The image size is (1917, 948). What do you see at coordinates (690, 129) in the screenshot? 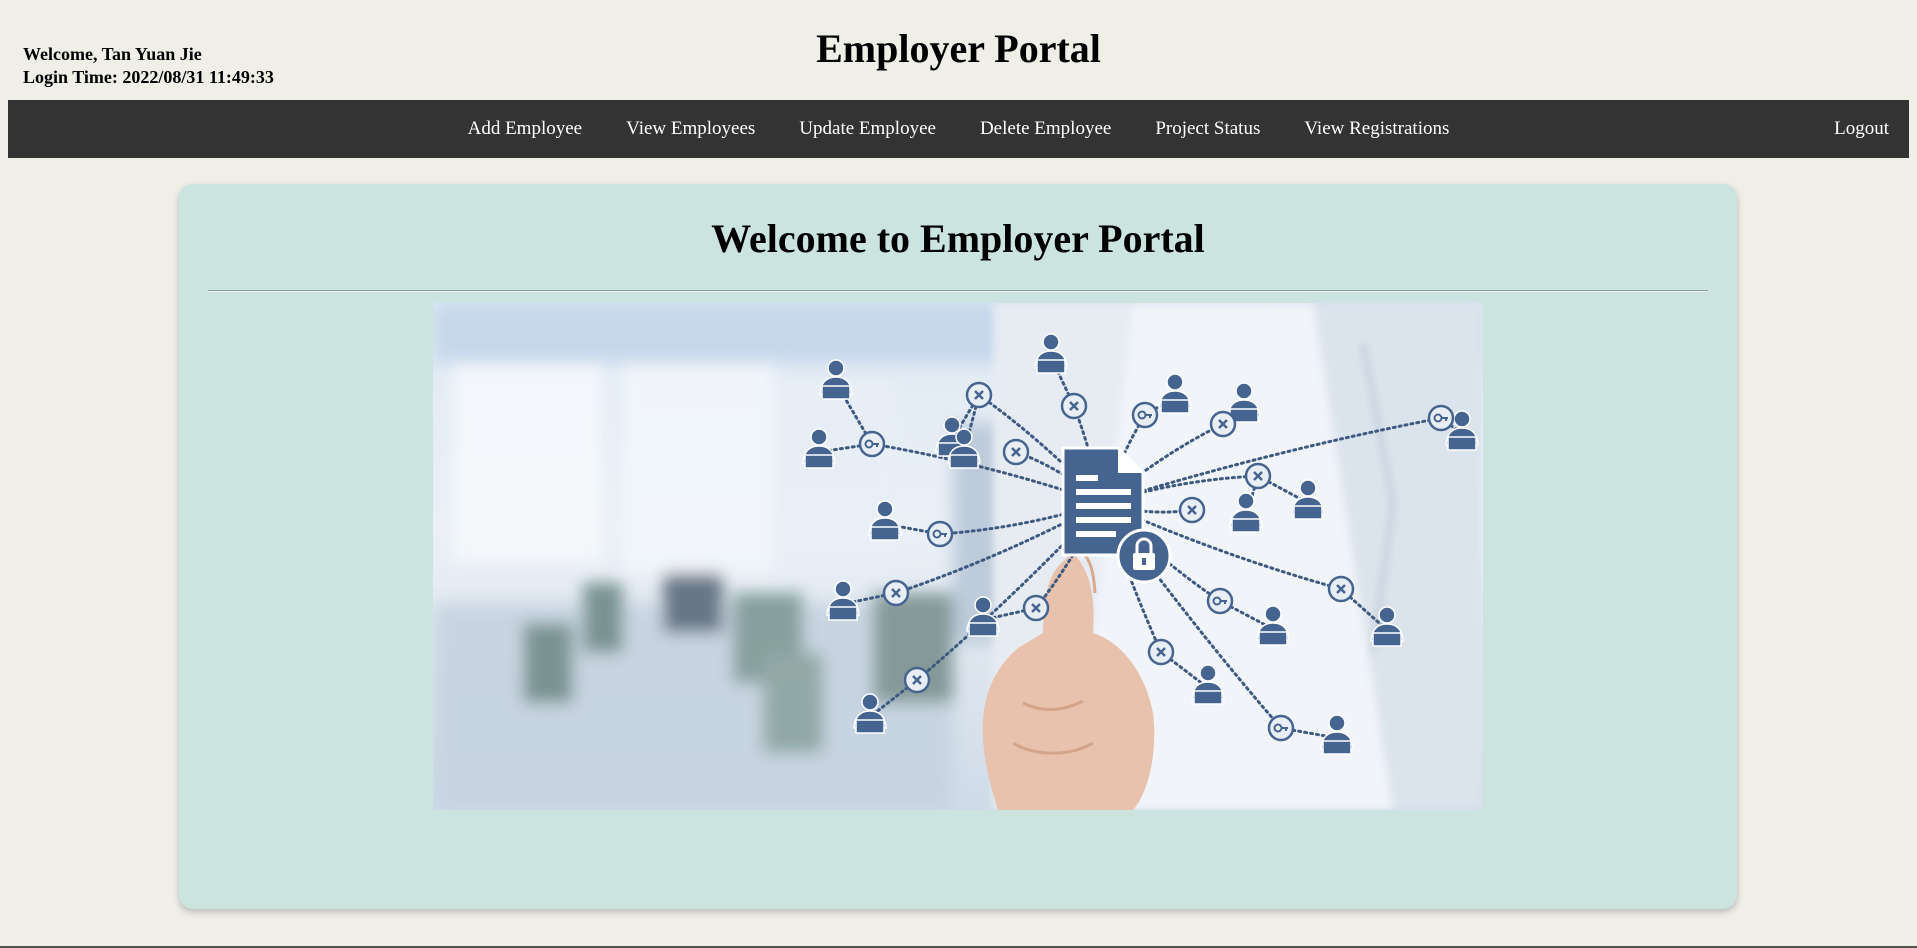
I see `nav-view-employees: View Employees` at bounding box center [690, 129].